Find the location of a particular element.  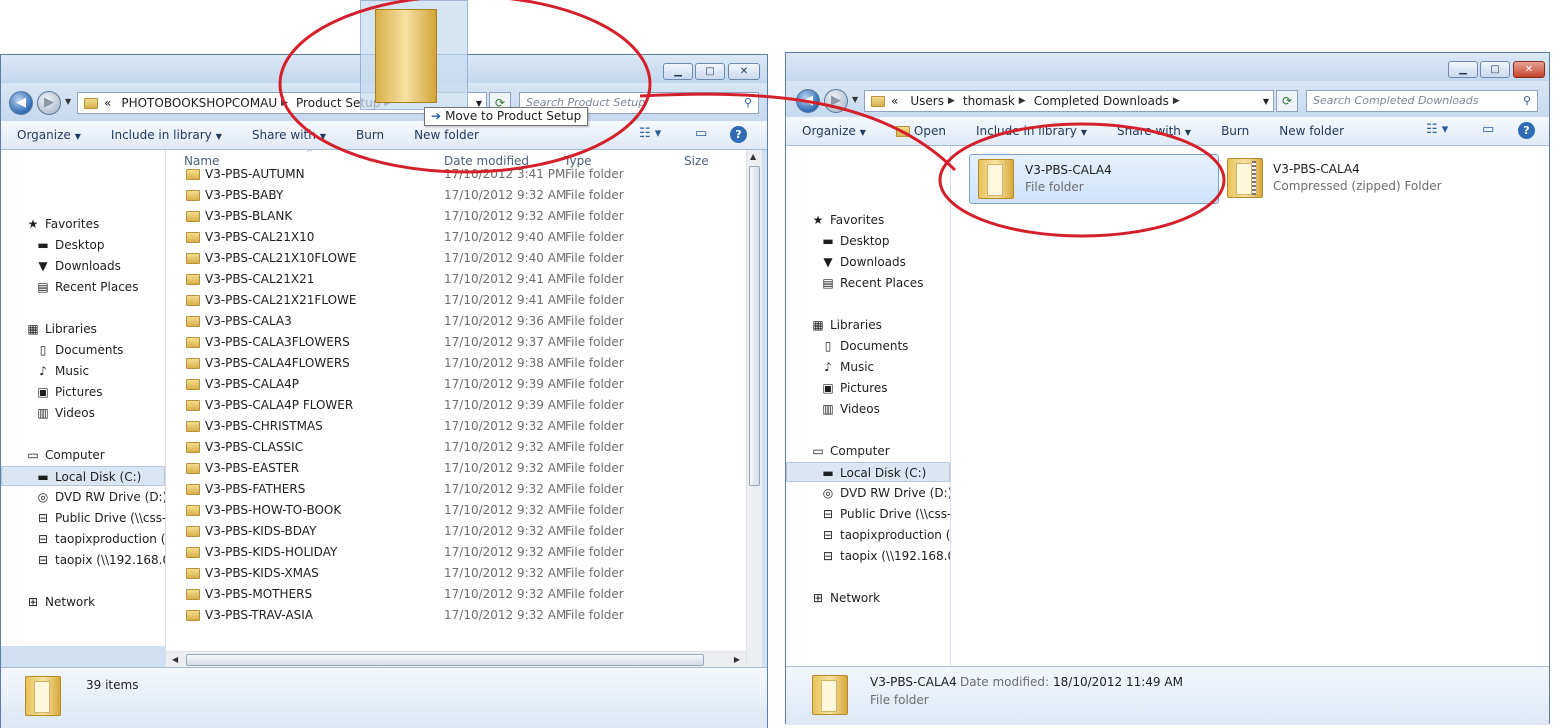

horizontal-scrollbar: ◀ ▶ is located at coordinates (456, 659).